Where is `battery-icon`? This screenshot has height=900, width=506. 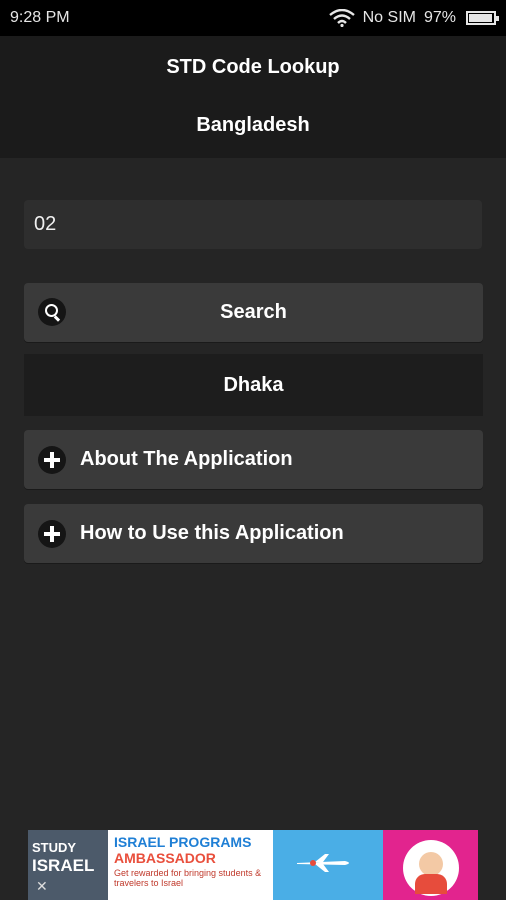 battery-icon is located at coordinates (482, 18).